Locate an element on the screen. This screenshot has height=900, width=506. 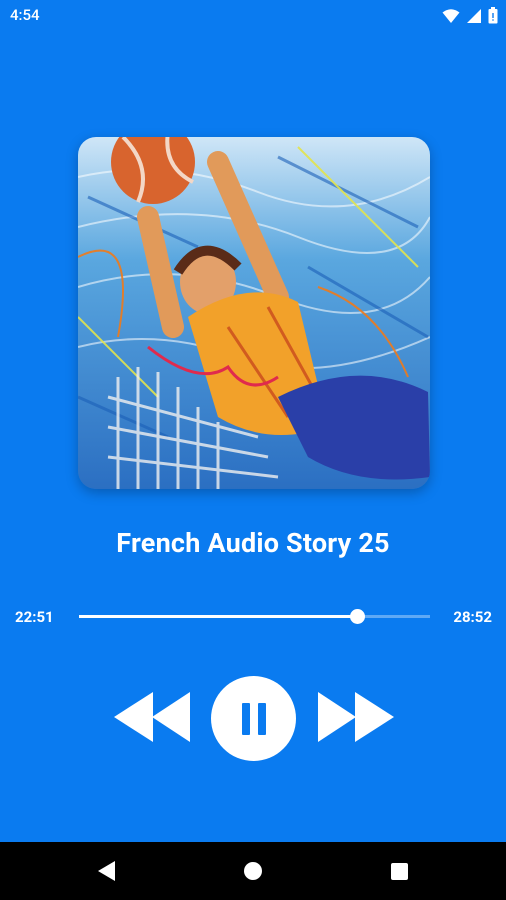
pause-icon is located at coordinates (253, 718).